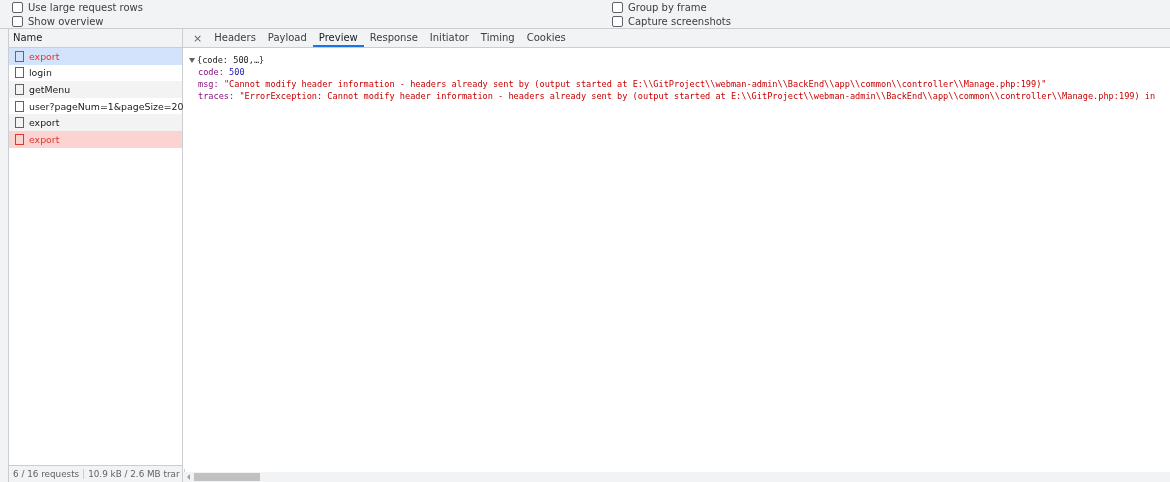 The width and height of the screenshot is (1170, 482). What do you see at coordinates (287, 38) in the screenshot?
I see `tab: Payload` at bounding box center [287, 38].